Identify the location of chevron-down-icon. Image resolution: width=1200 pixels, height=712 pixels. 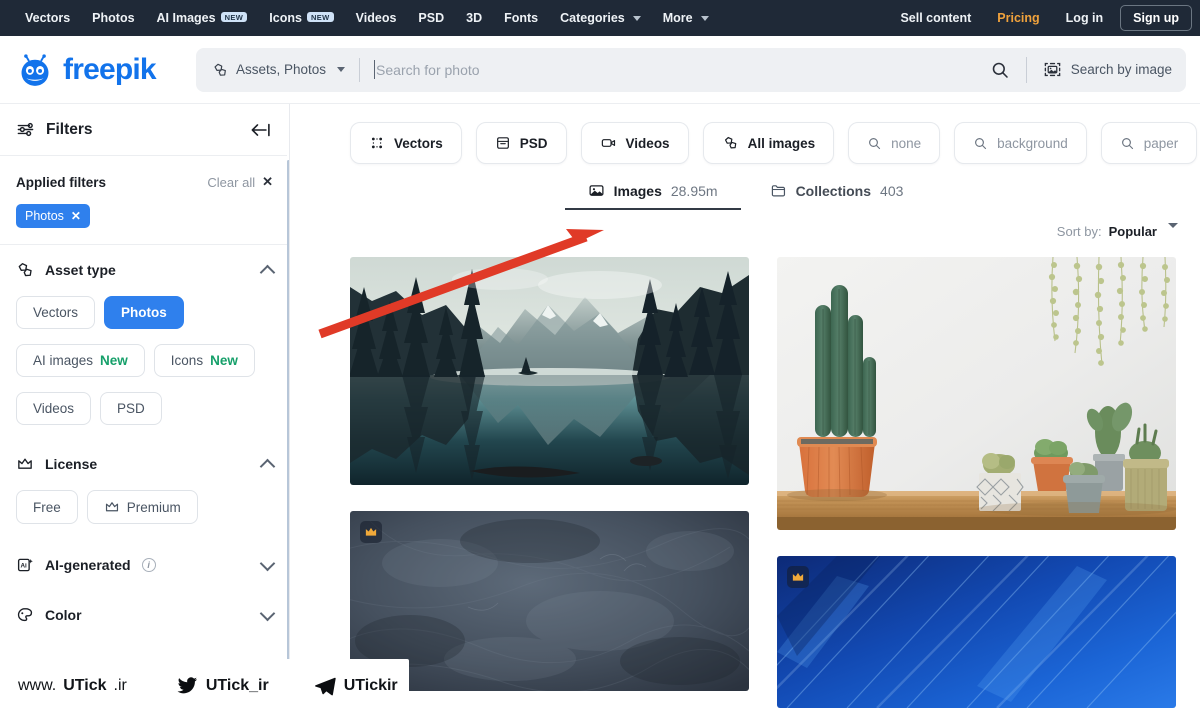
(267, 563).